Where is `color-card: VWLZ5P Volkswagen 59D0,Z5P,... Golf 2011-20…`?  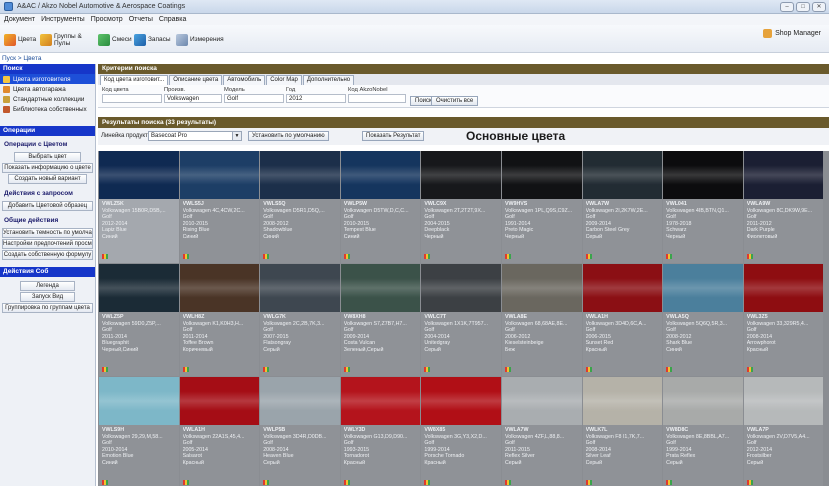
color-card: VWLZ5P Volkswagen 59D0,Z5P,... Golf 2011-20… is located at coordinates (139, 320).